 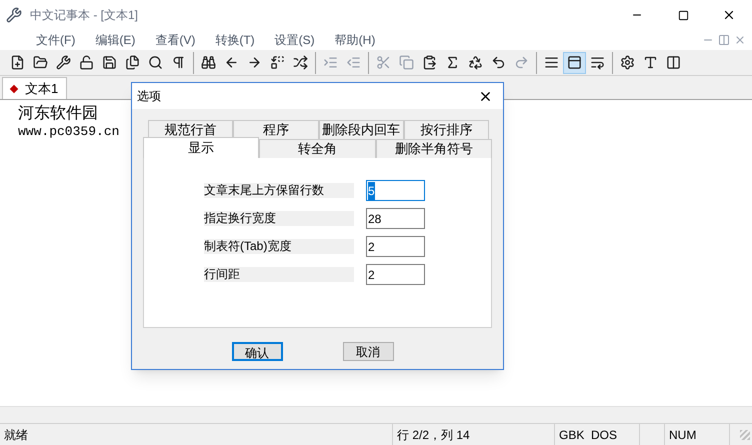 I want to click on dialog-button: 确认, so click(x=257, y=351).